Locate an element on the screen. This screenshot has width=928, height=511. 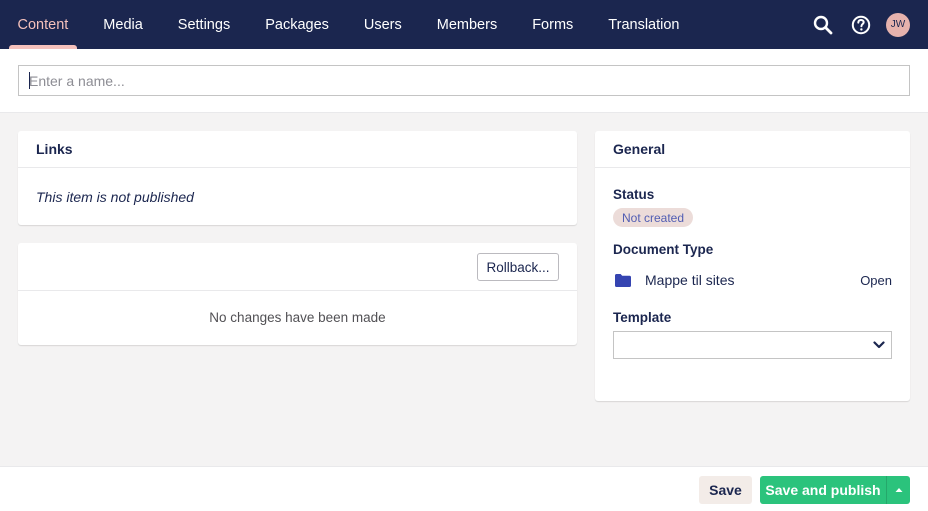
document-type-name: Mappe til sites is located at coordinates (690, 280).